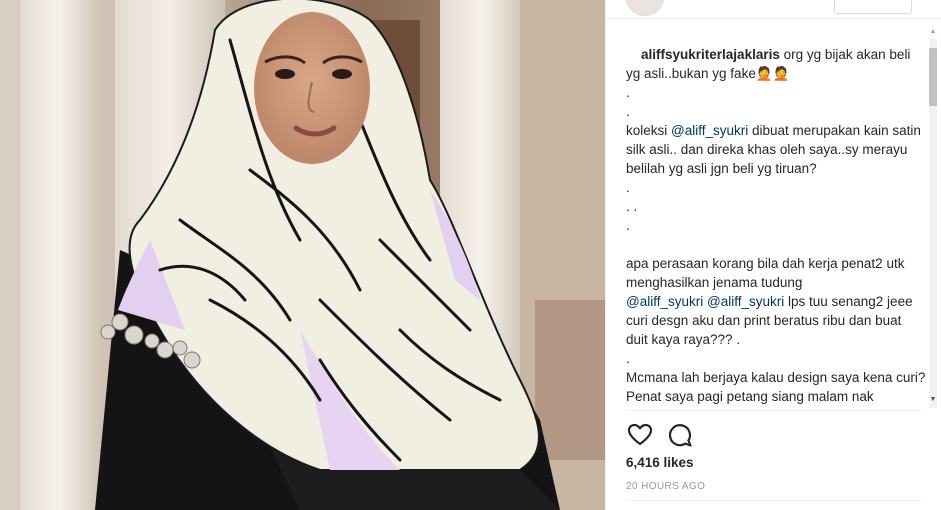 The image size is (941, 510). I want to click on comment-icon, so click(680, 435).